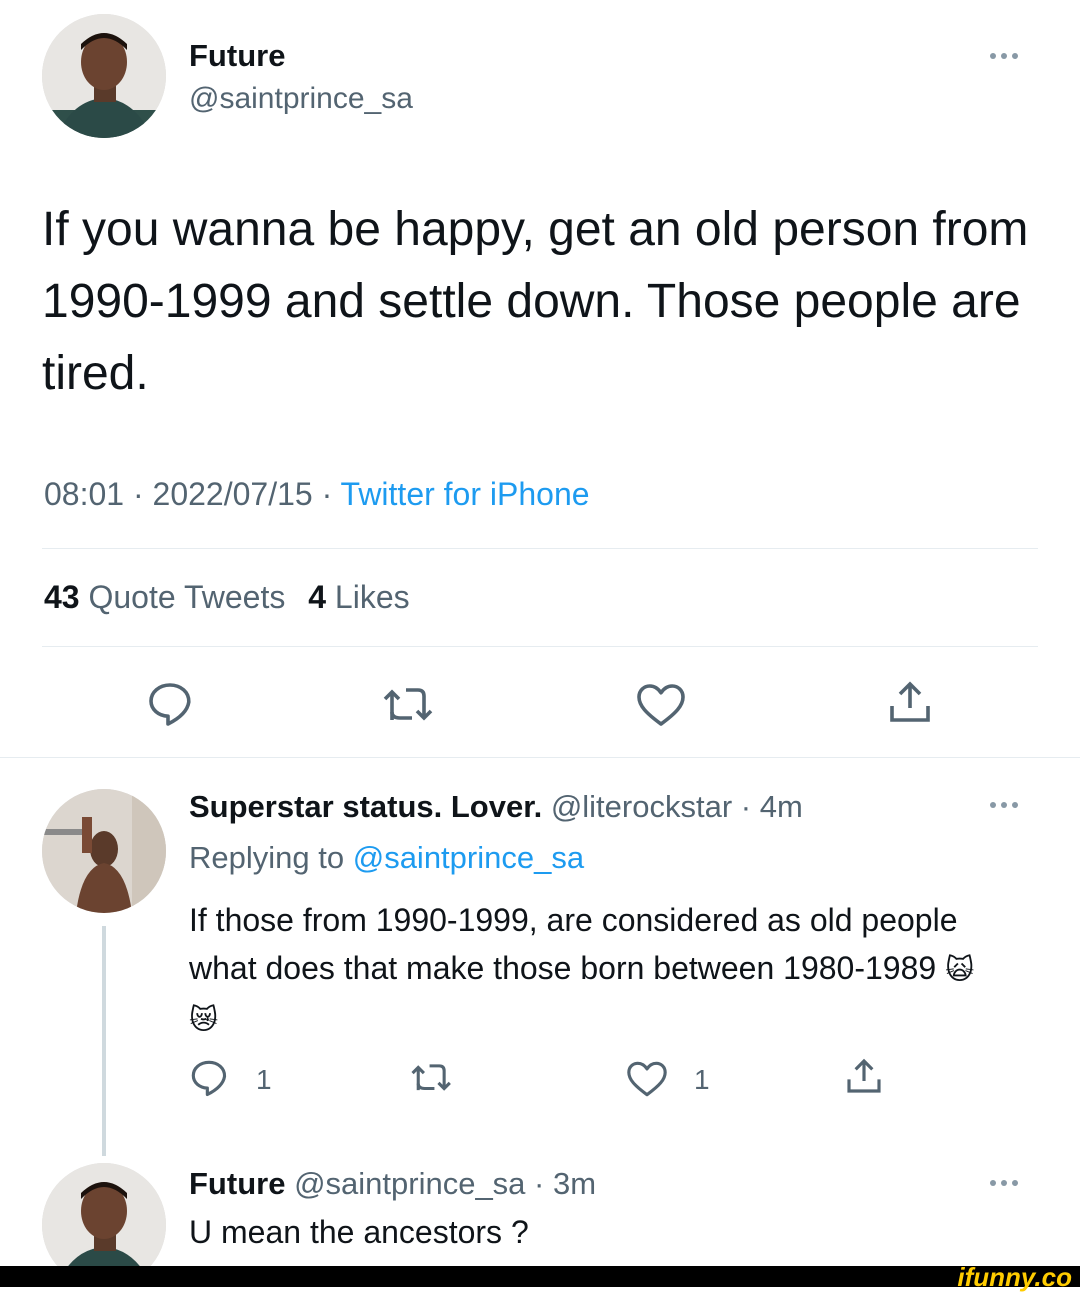 Image resolution: width=1080 pixels, height=1293 pixels. What do you see at coordinates (574, 1183) in the screenshot?
I see `time-ago: 3m` at bounding box center [574, 1183].